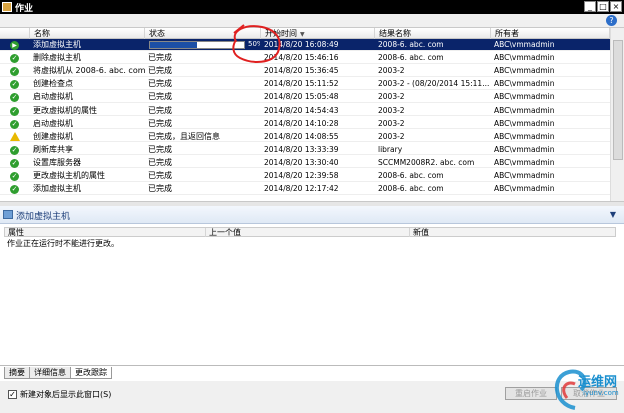  What do you see at coordinates (65, 110) in the screenshot?
I see `job-name: 更改虚拟机的属性` at bounding box center [65, 110].